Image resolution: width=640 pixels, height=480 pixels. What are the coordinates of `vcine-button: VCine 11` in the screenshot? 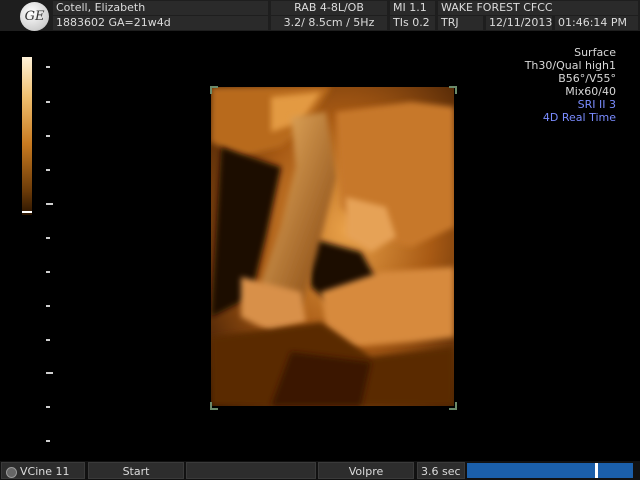 It's located at (43, 470).